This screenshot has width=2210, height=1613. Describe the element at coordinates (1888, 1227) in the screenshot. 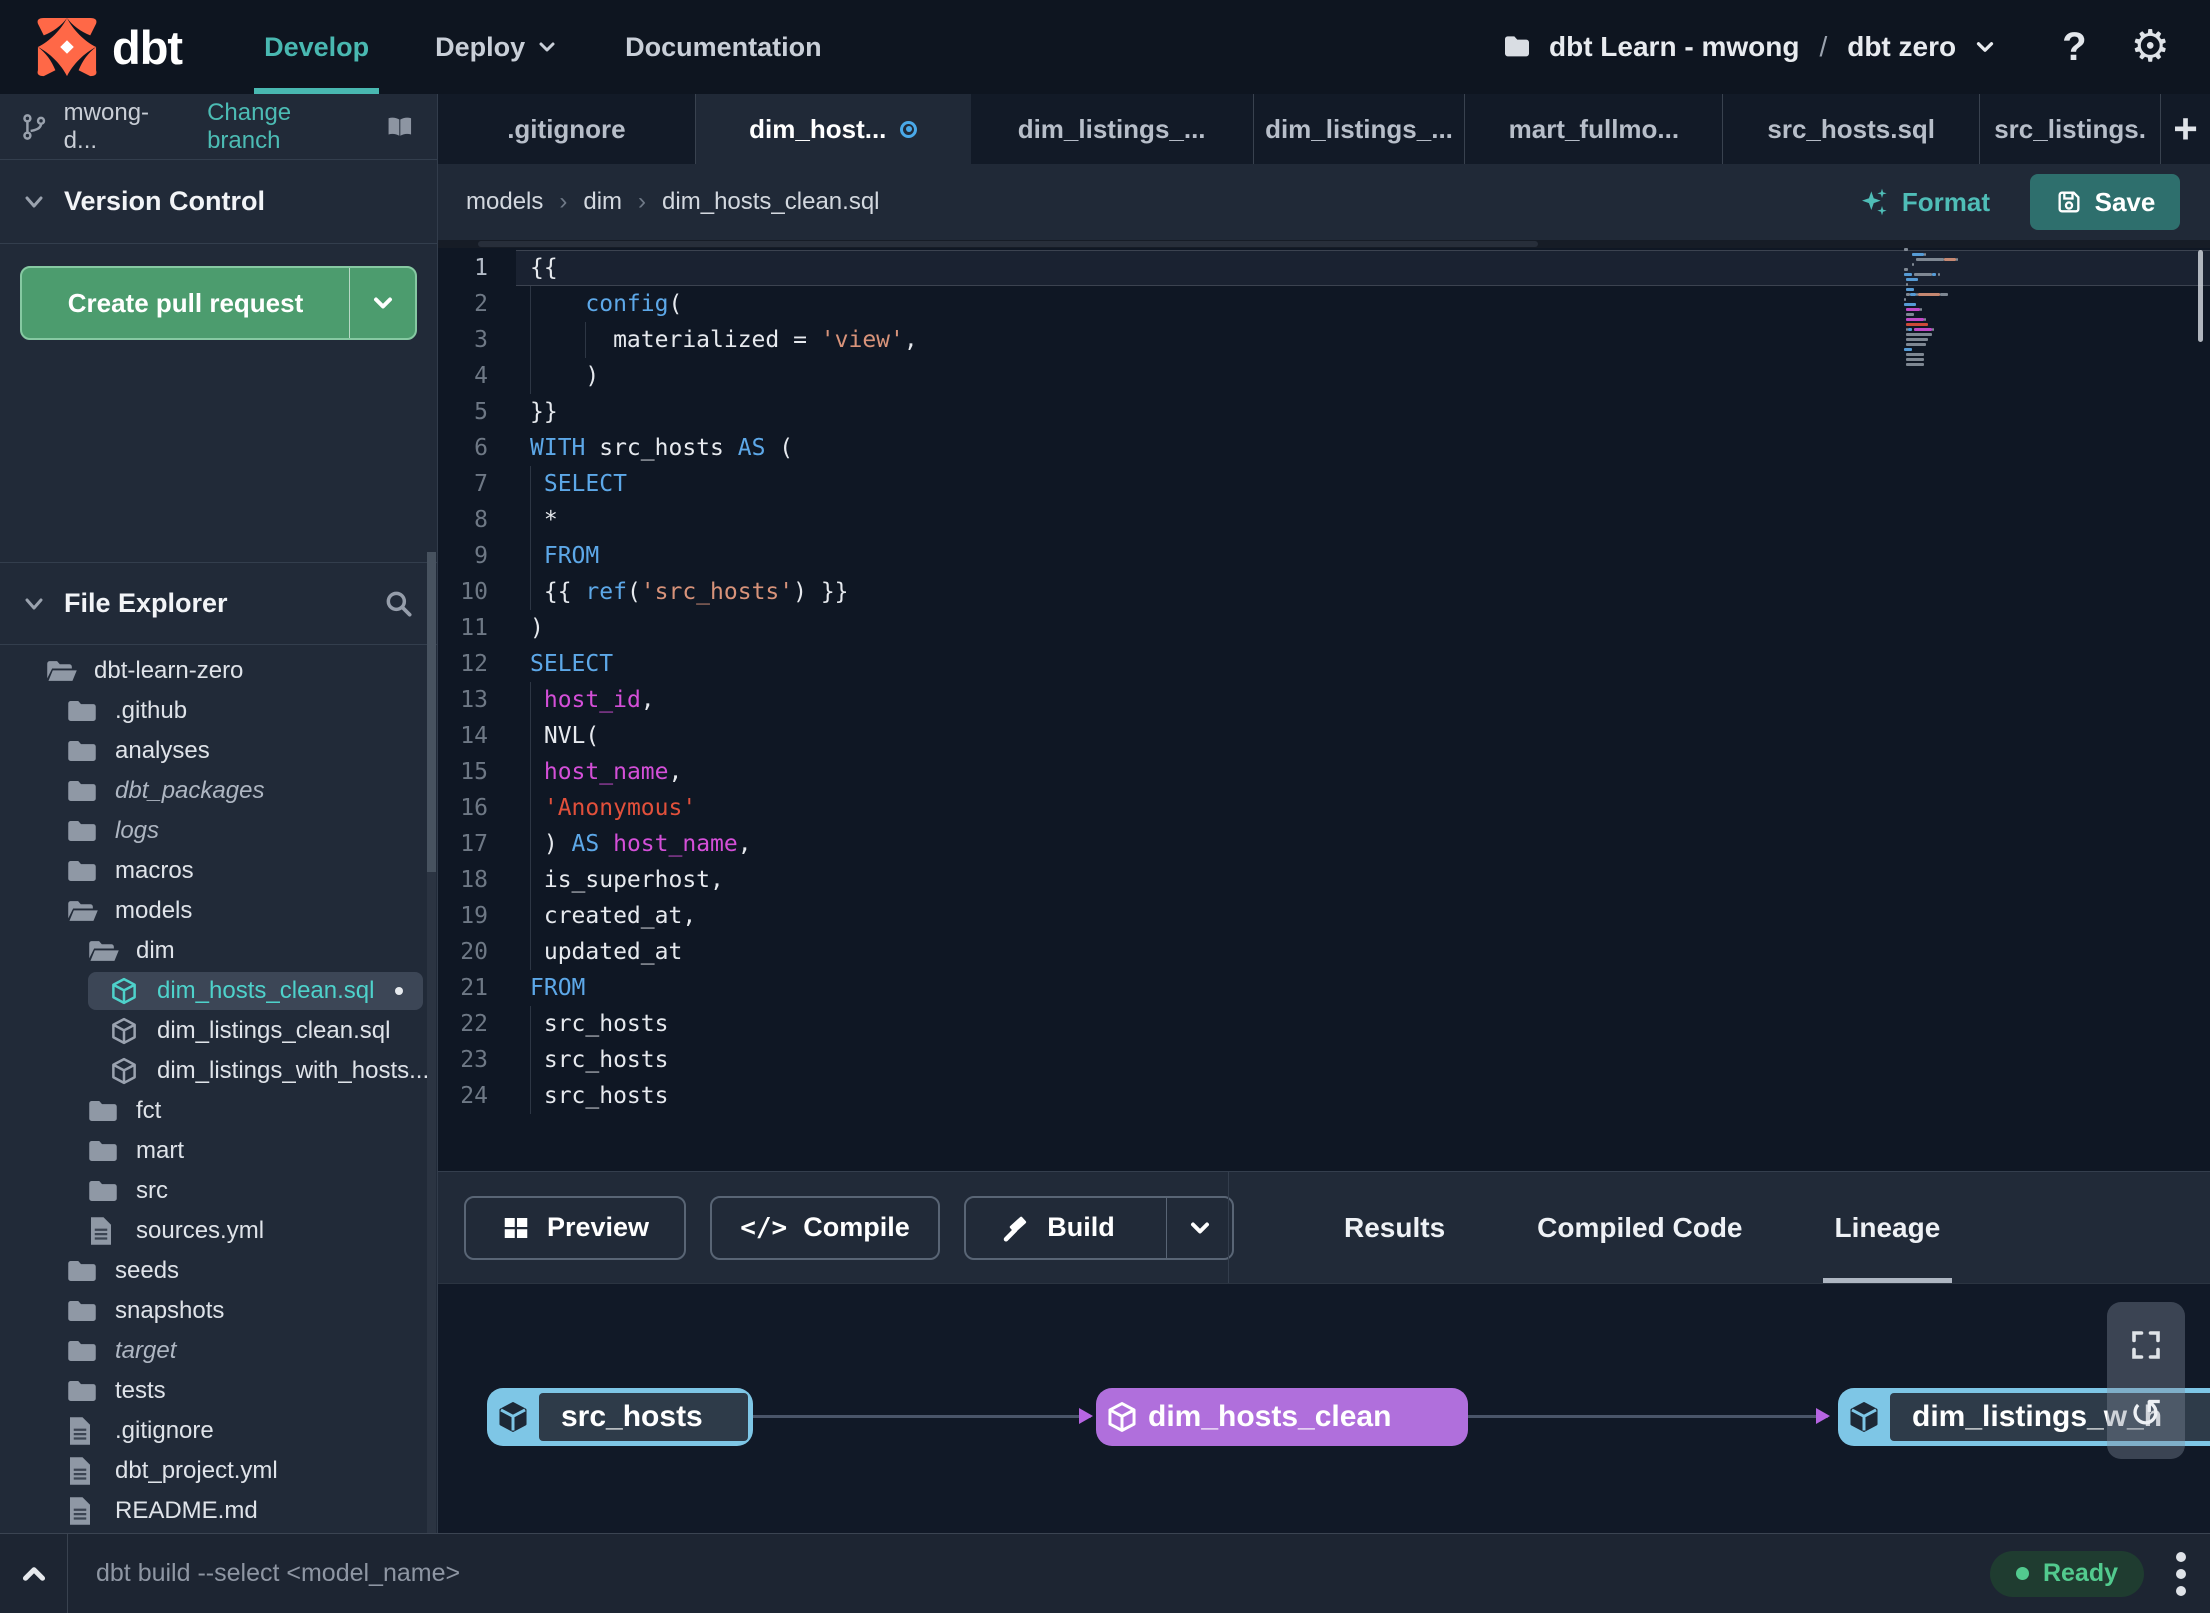

I see `tab-lineage: Lineage` at that location.